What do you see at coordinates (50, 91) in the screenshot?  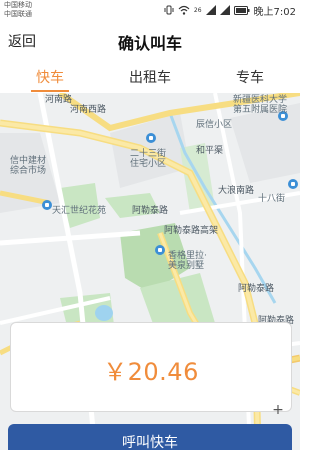 I see `active-tab-indicator` at bounding box center [50, 91].